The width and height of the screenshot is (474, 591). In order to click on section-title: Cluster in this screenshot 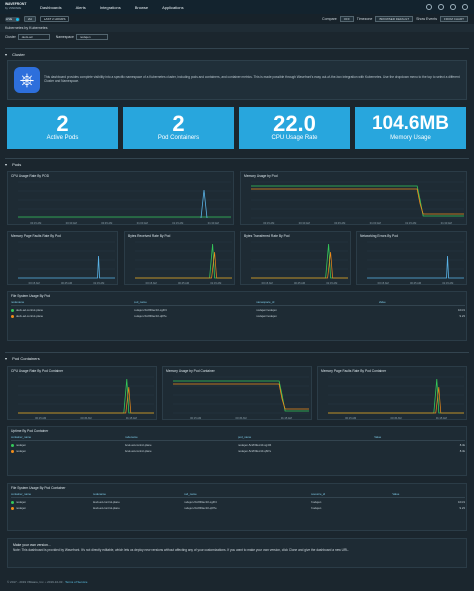, I will do `click(18, 54)`.